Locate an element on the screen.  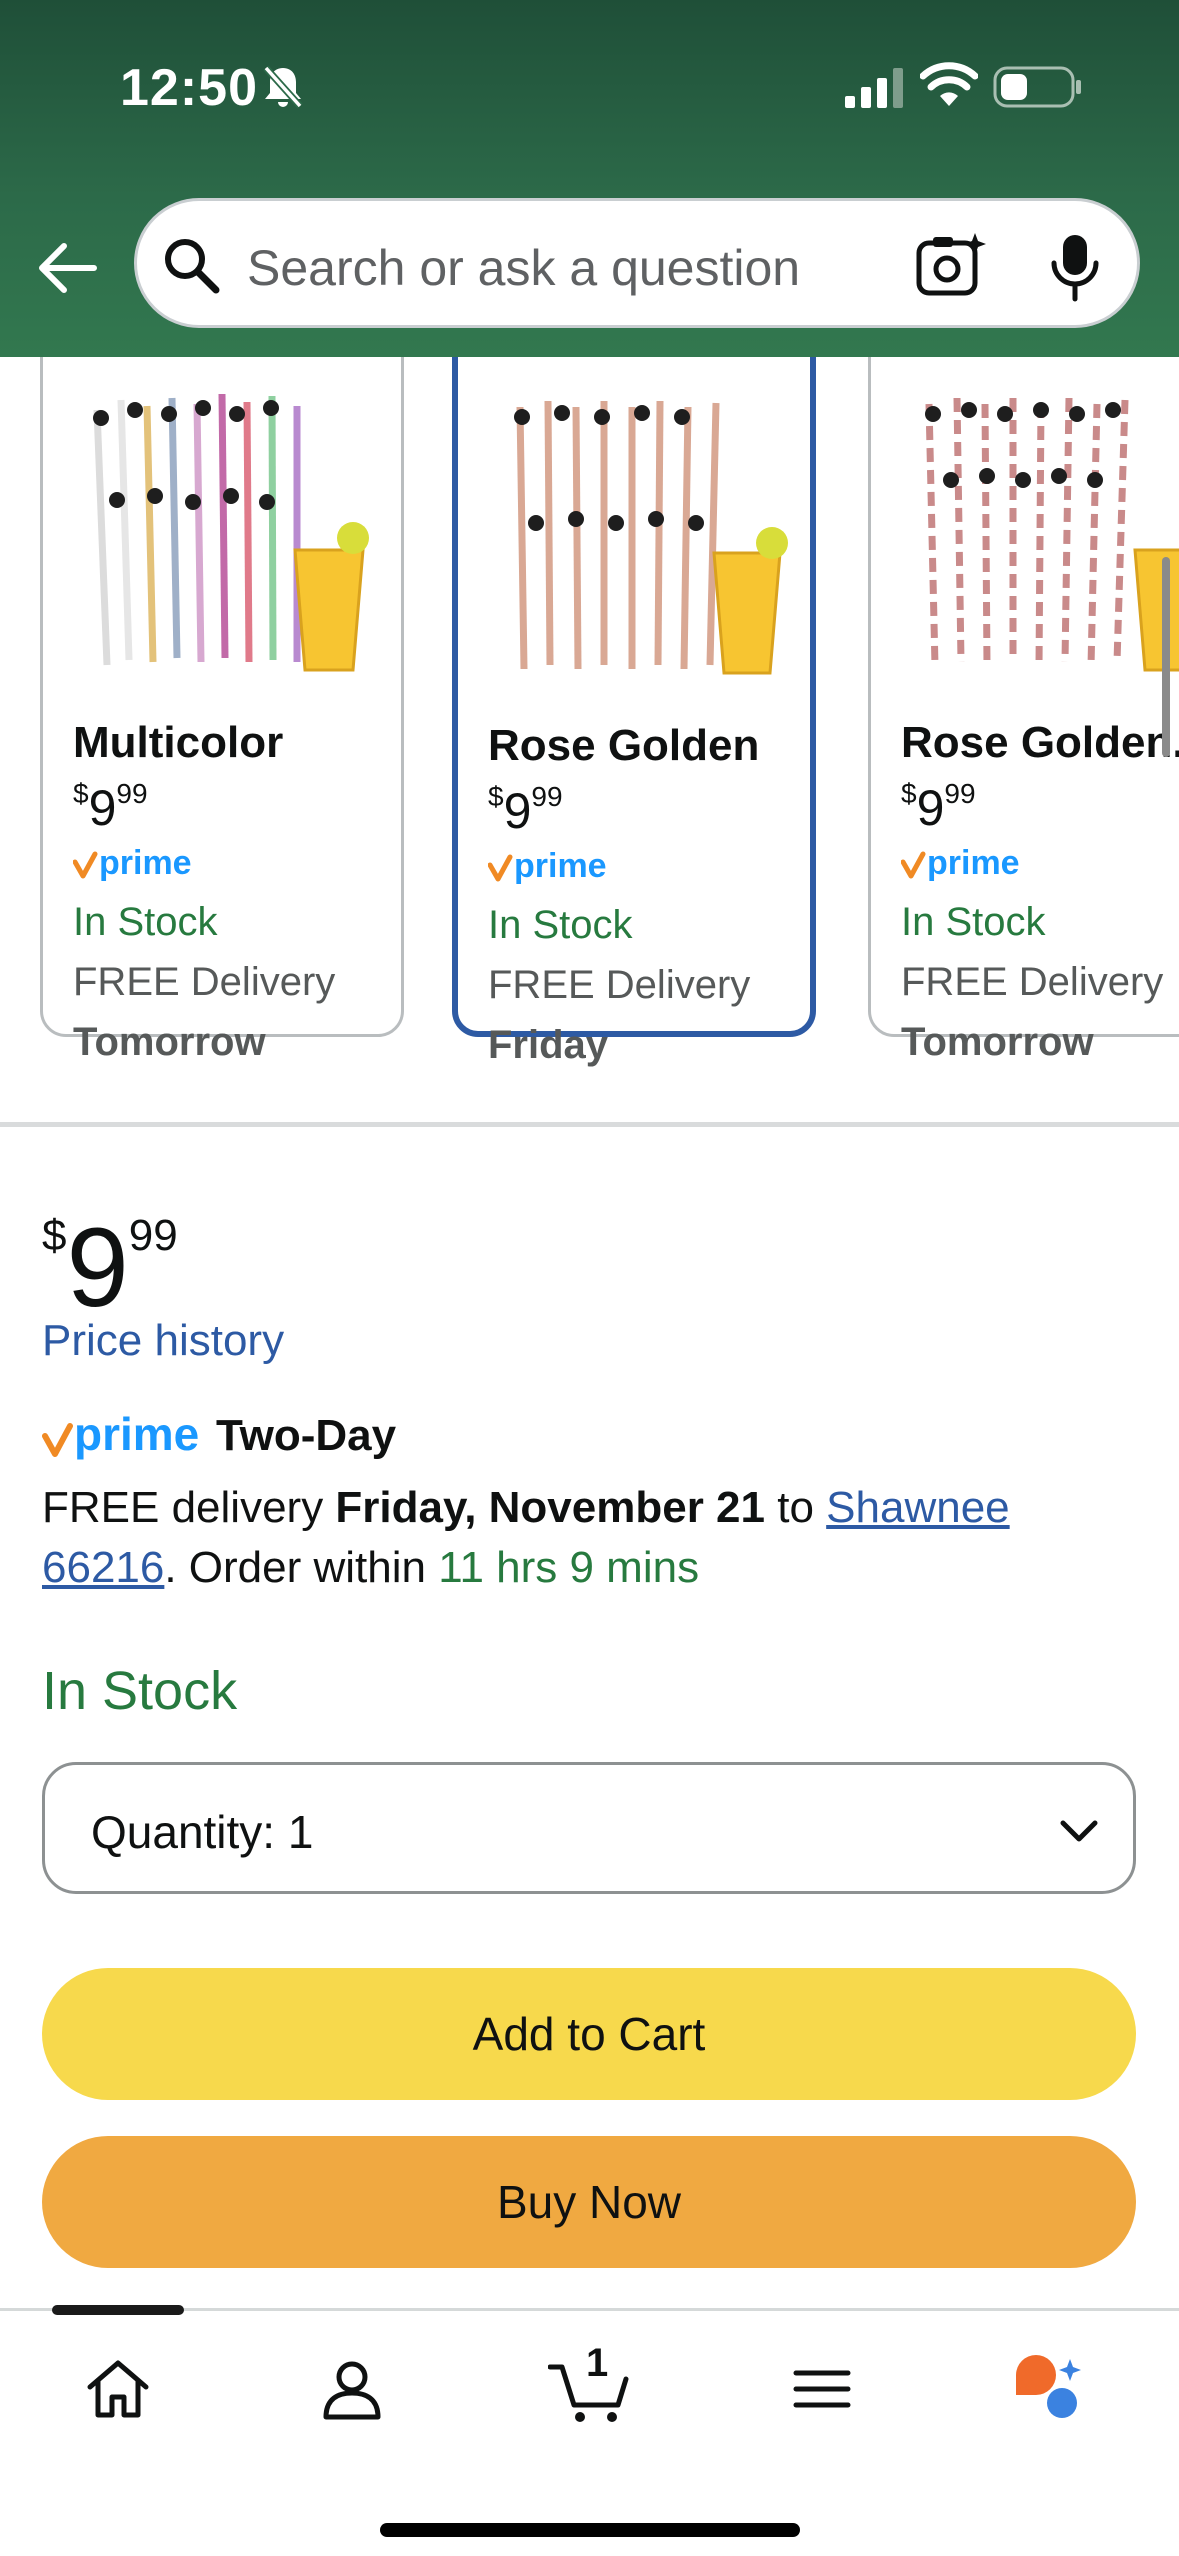
app-header: 12:50 Search or ask a question is located at coordinates (589, 178).